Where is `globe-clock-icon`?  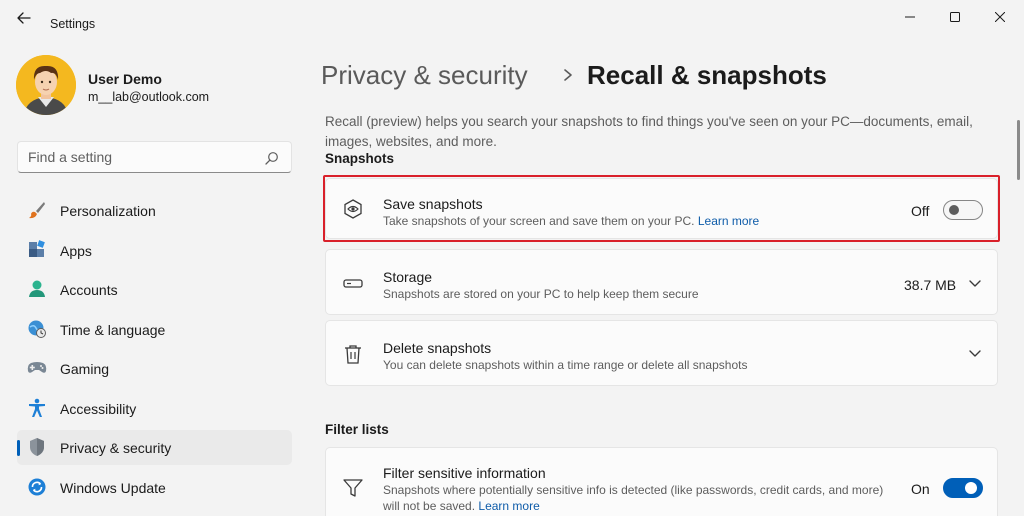
globe-clock-icon is located at coordinates (37, 329).